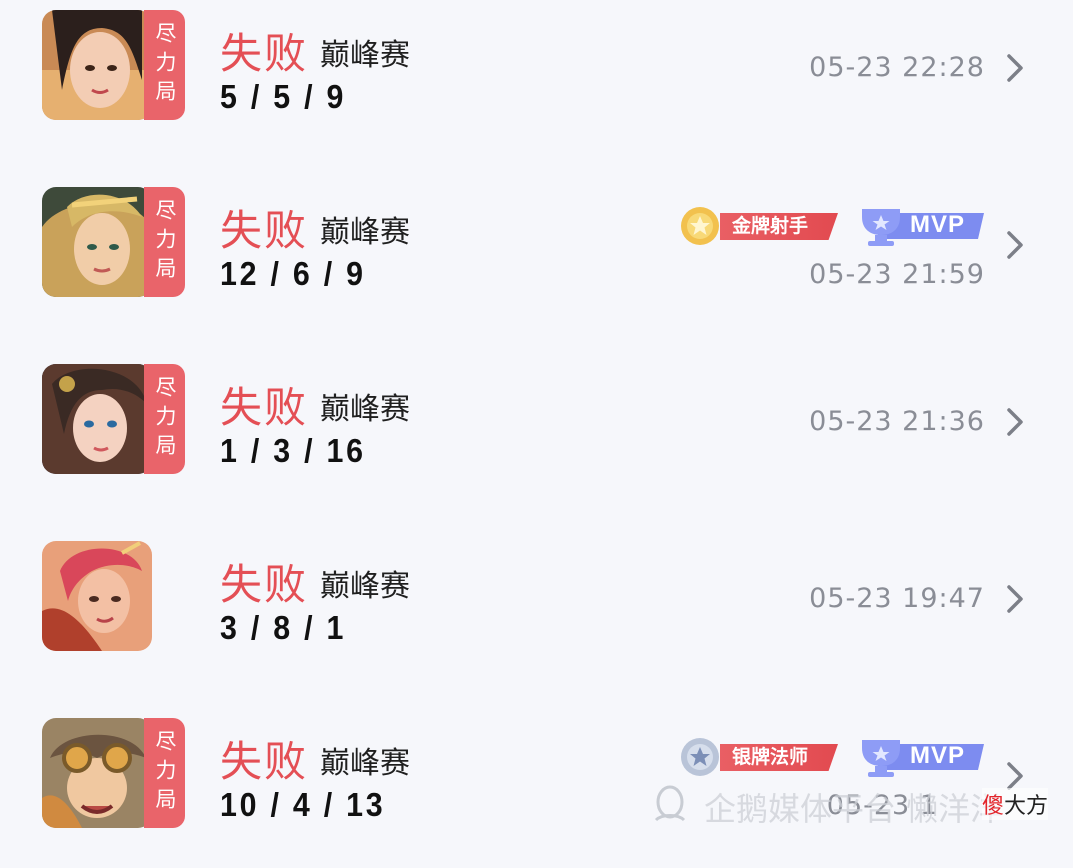 The width and height of the screenshot is (1073, 868). What do you see at coordinates (283, 96) in the screenshot?
I see `kda-score: 5 / 5 / 9` at bounding box center [283, 96].